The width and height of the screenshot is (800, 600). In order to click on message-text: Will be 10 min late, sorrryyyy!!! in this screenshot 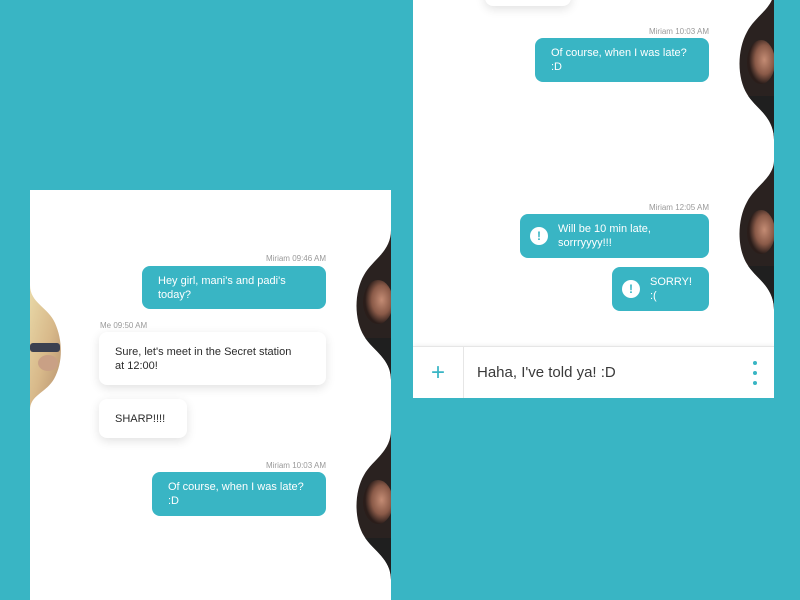, I will do `click(604, 236)`.